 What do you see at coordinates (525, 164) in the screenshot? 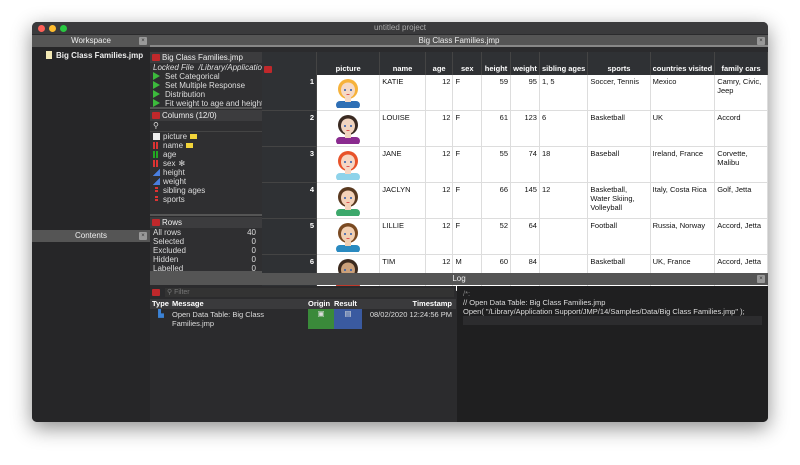
I see `cell-weight: 74` at bounding box center [525, 164].